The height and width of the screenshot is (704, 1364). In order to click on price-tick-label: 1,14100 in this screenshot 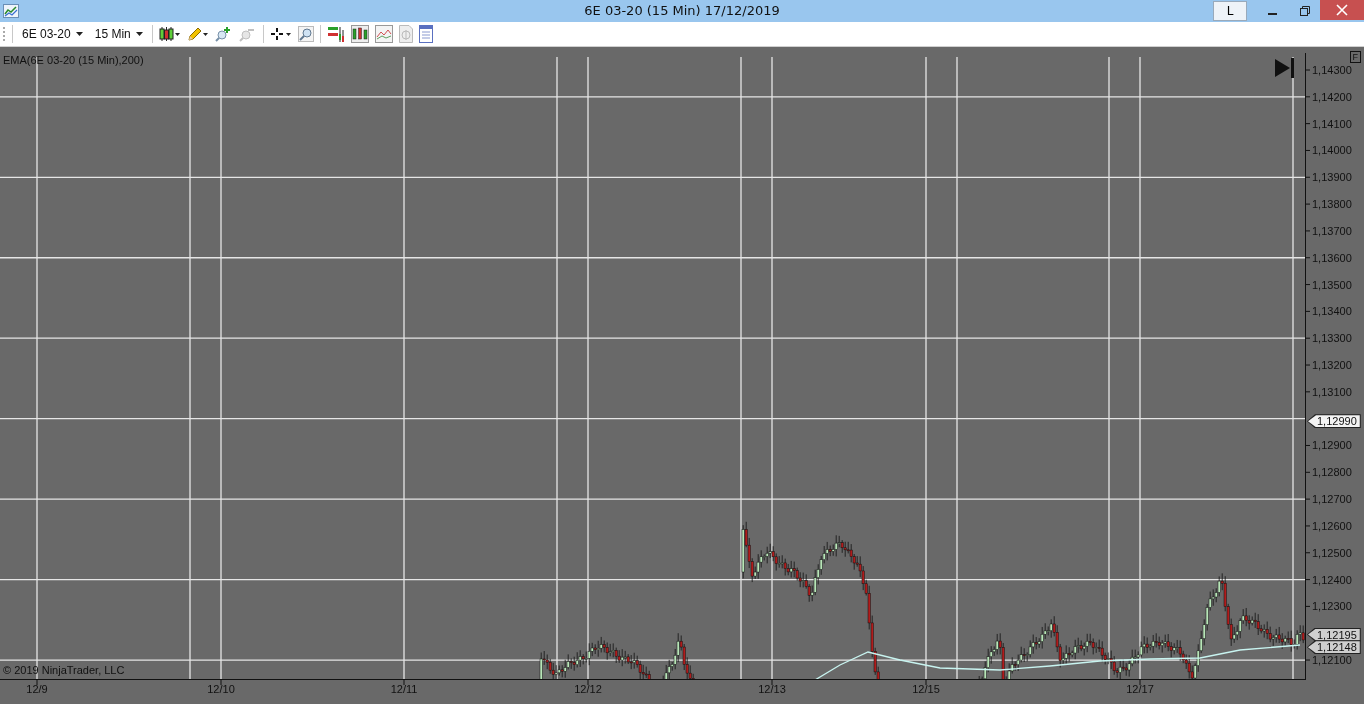, I will do `click(1332, 123)`.